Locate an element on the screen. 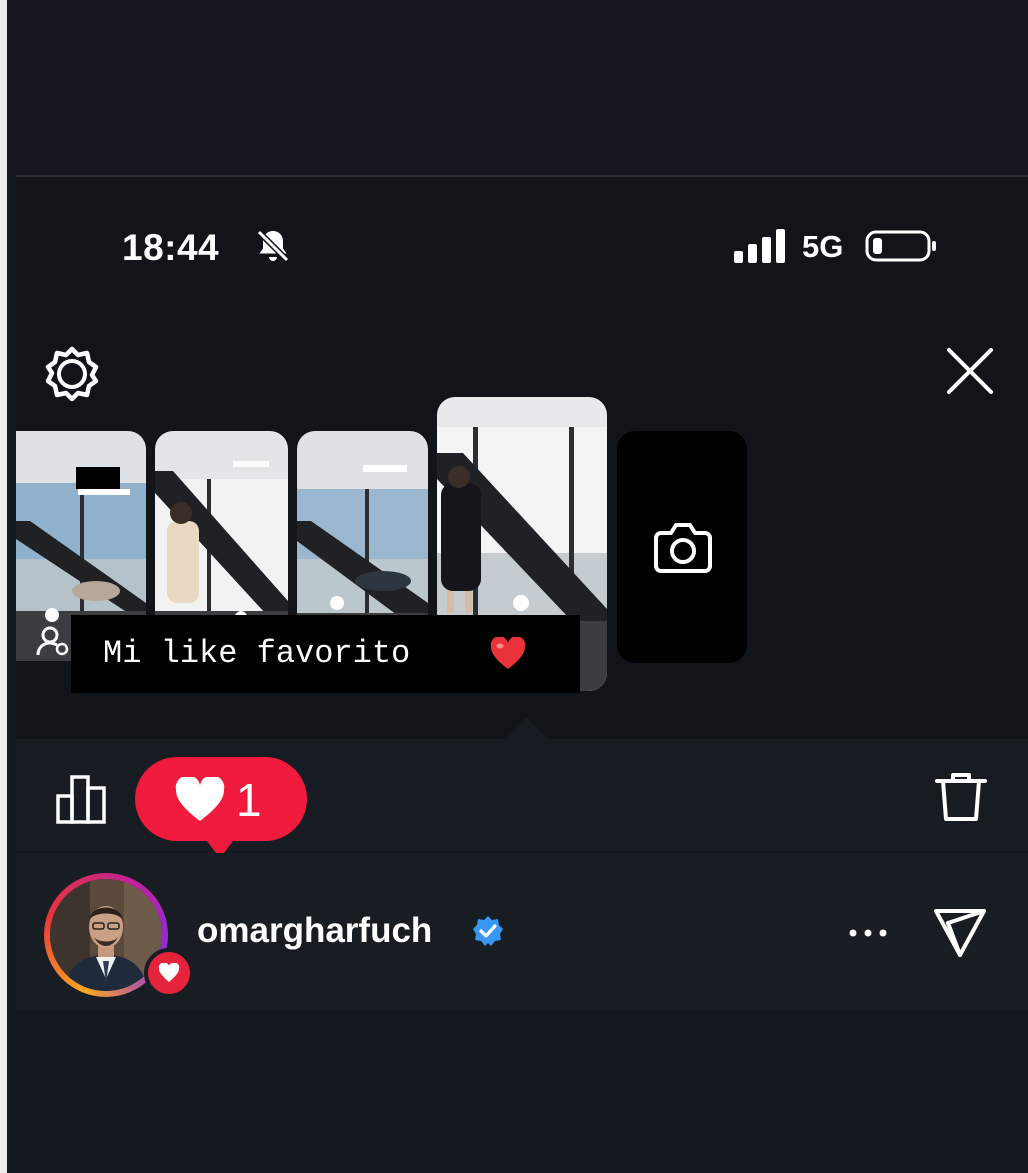 This screenshot has height=1173, width=1028. viewer-username: omargharfuch is located at coordinates (314, 931).